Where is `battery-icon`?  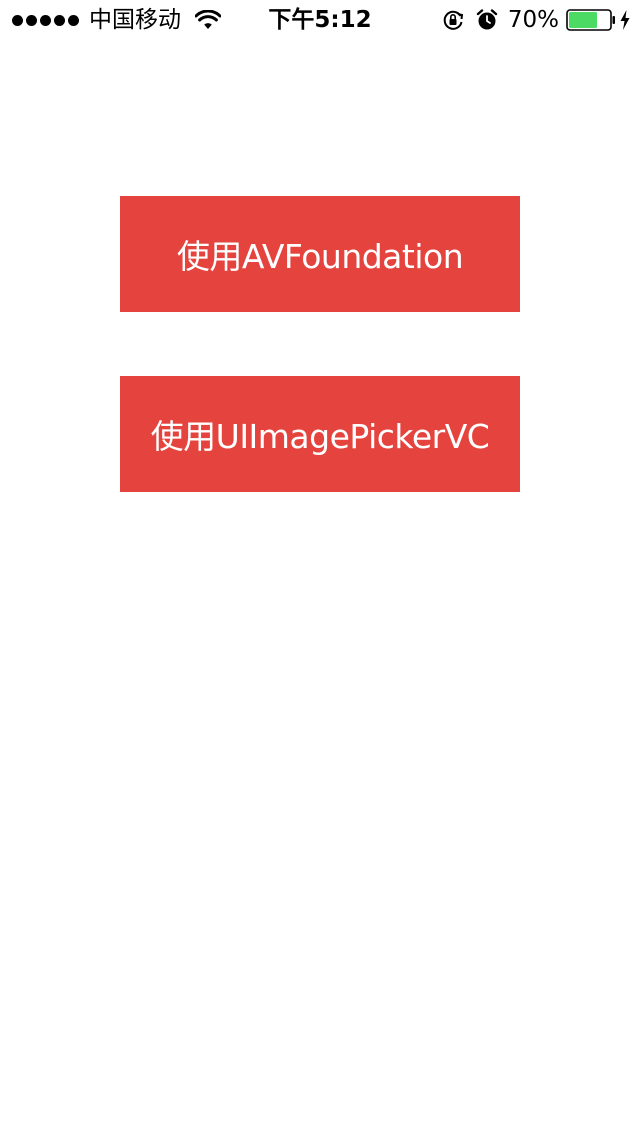 battery-icon is located at coordinates (590, 20).